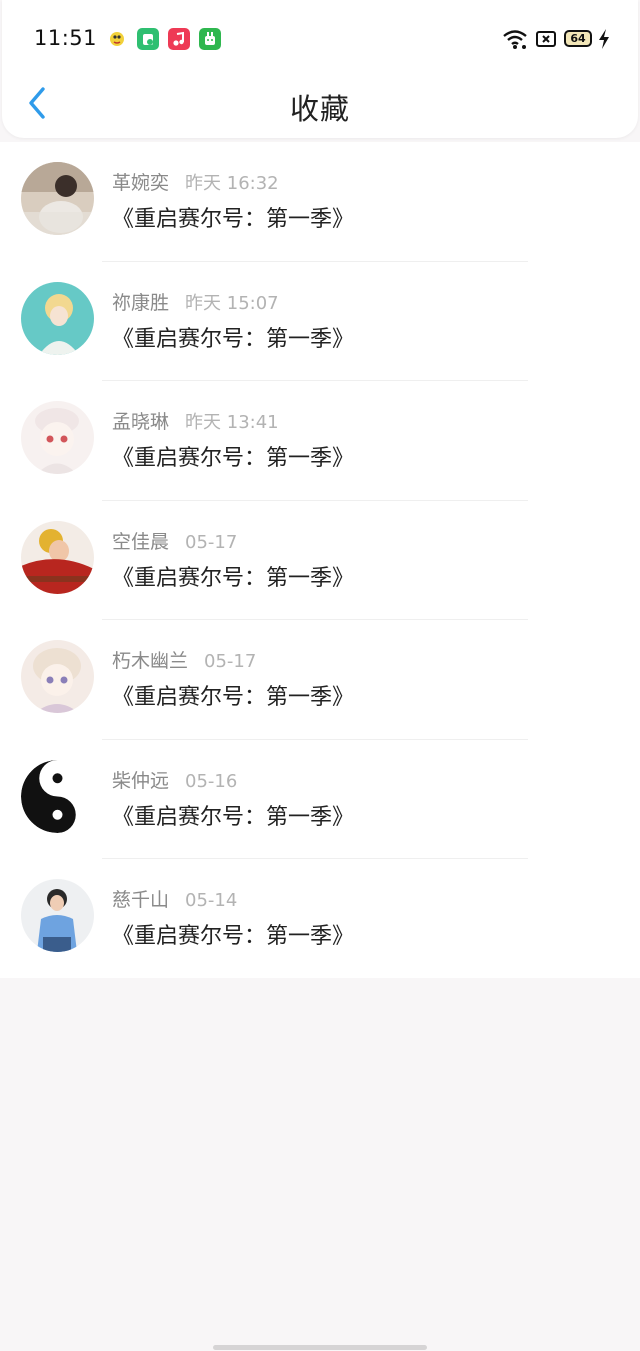 This screenshot has width=640, height=1351. Describe the element at coordinates (515, 39) in the screenshot. I see `wifi-icon` at that location.